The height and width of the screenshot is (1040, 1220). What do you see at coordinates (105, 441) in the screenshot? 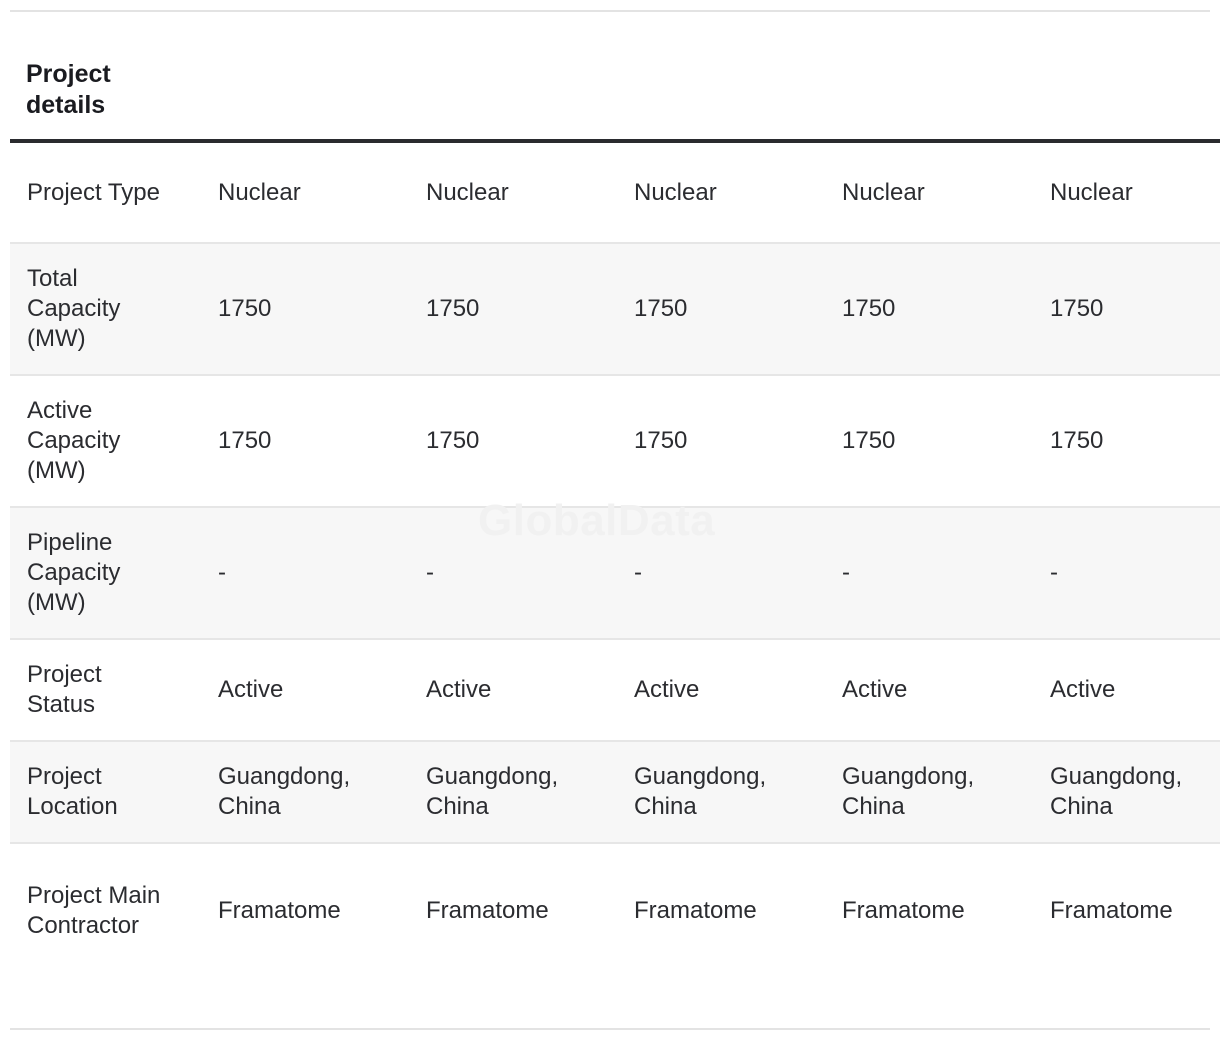
I see `row-label: Active Capacity (MW)` at bounding box center [105, 441].